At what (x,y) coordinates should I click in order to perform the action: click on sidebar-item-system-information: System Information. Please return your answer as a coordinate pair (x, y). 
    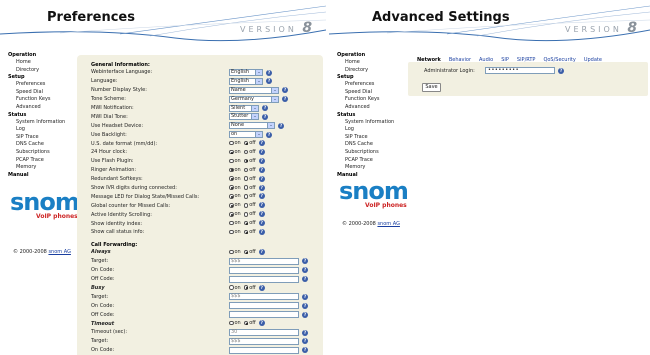
    Looking at the image, I should click on (369, 123).